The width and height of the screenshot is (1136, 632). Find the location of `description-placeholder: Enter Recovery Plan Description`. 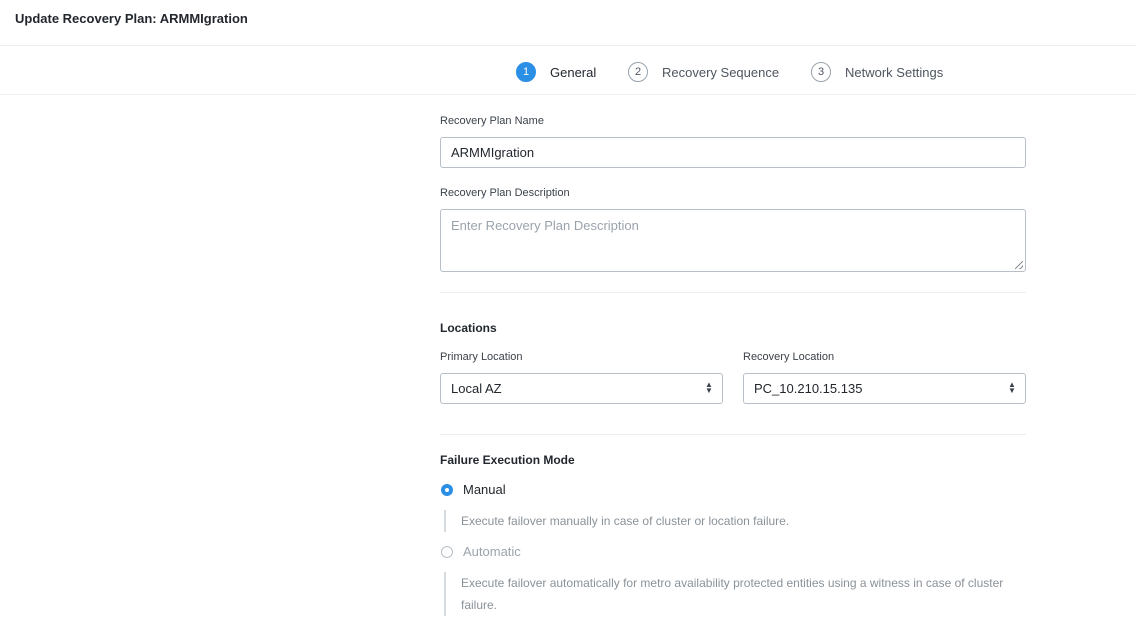

description-placeholder: Enter Recovery Plan Description is located at coordinates (545, 225).